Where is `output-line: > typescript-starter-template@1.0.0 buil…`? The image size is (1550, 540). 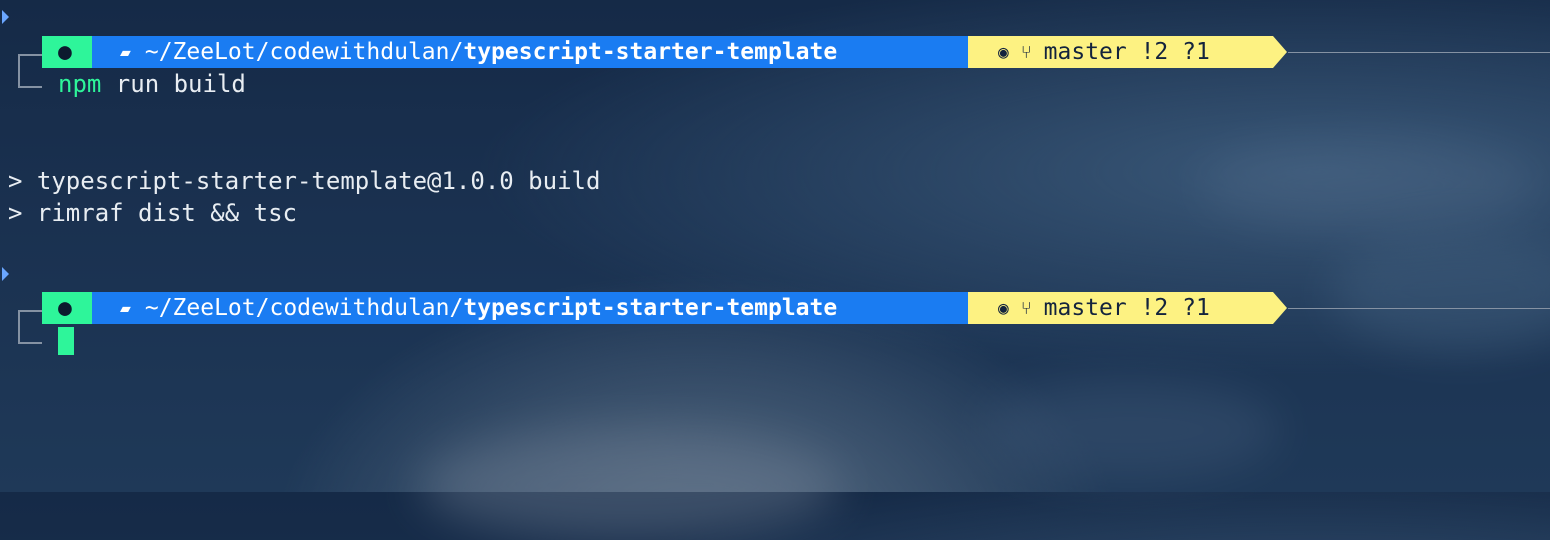
output-line: > typescript-starter-template@1.0.0 buil… is located at coordinates (304, 181).